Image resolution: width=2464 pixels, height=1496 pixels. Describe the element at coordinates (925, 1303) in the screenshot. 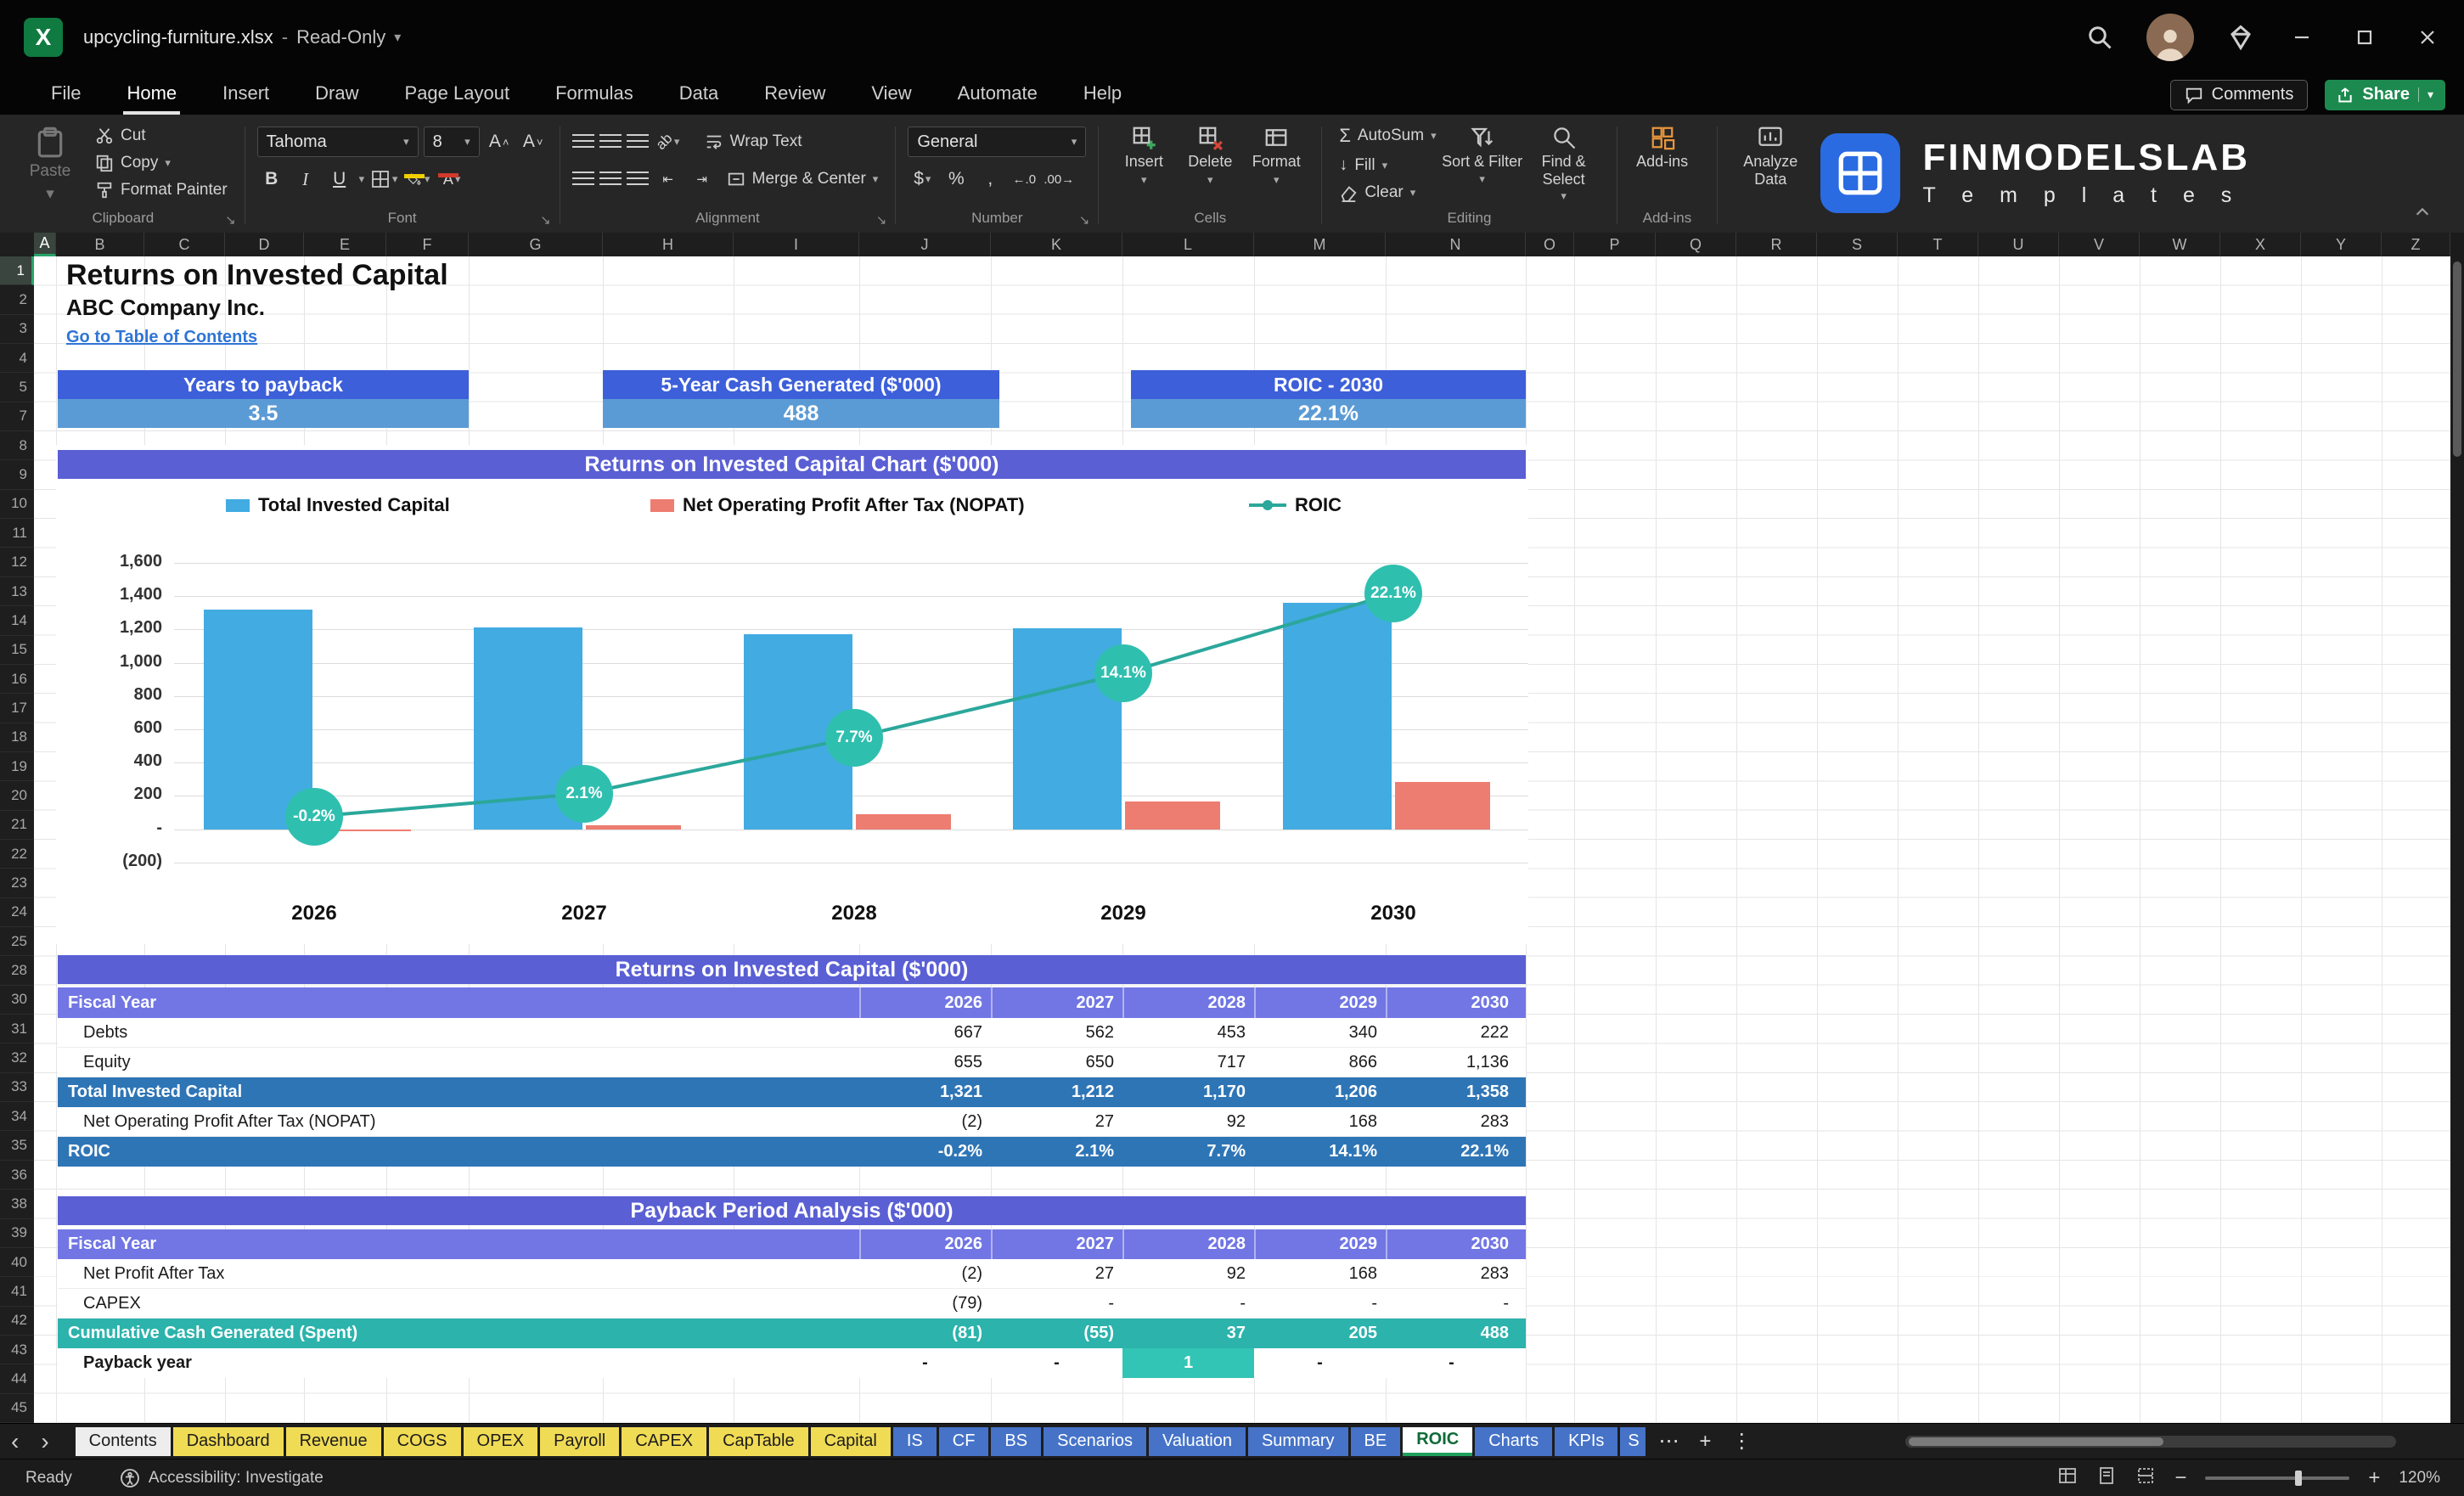

I see `value-cell: (79)` at that location.